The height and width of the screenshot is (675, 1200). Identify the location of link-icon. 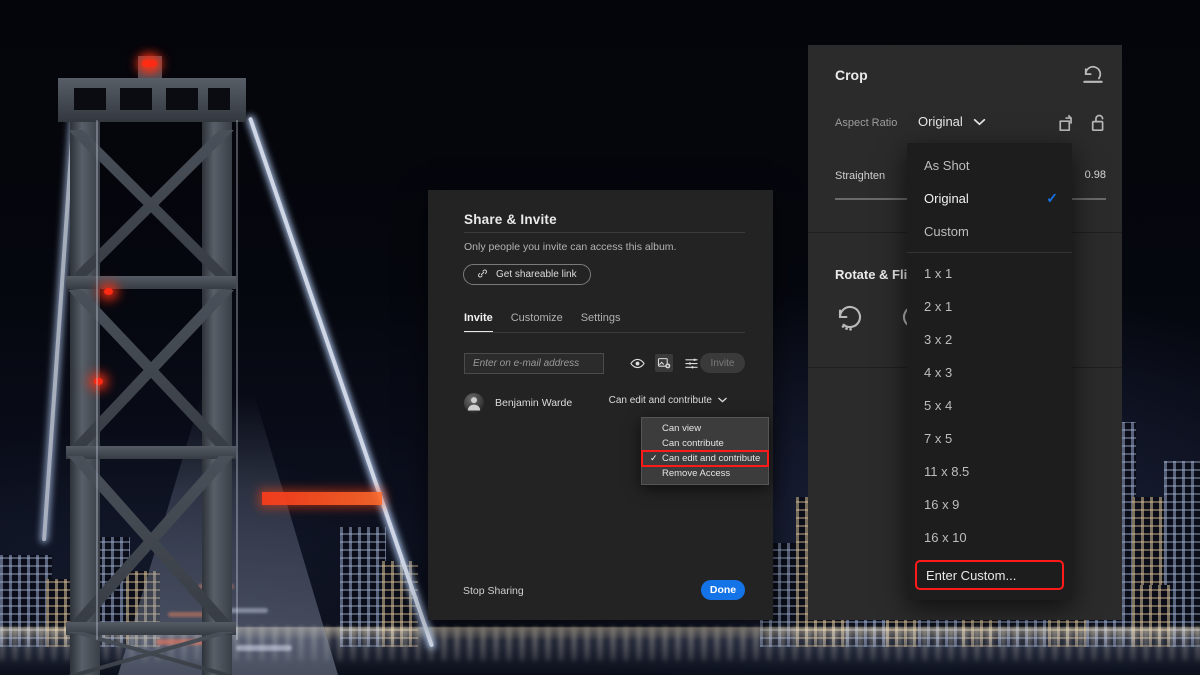
(482, 275).